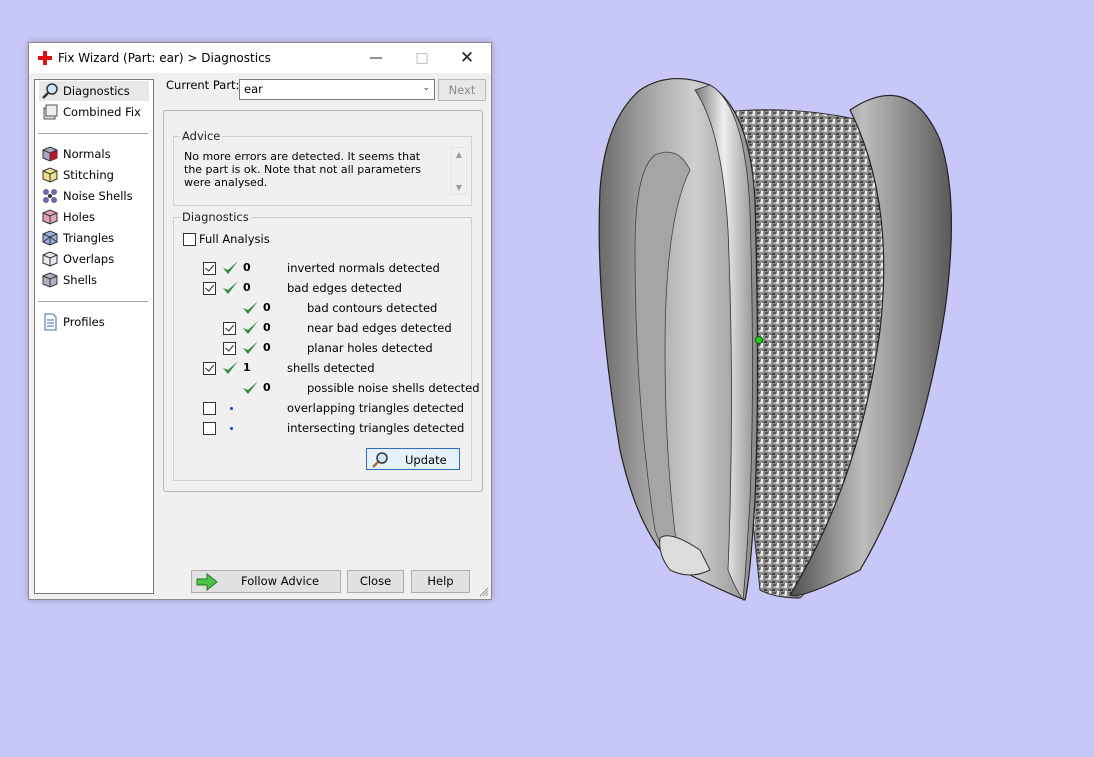 The width and height of the screenshot is (1094, 757). I want to click on sidebar-item-combined-fix: Combined Fix, so click(94, 112).